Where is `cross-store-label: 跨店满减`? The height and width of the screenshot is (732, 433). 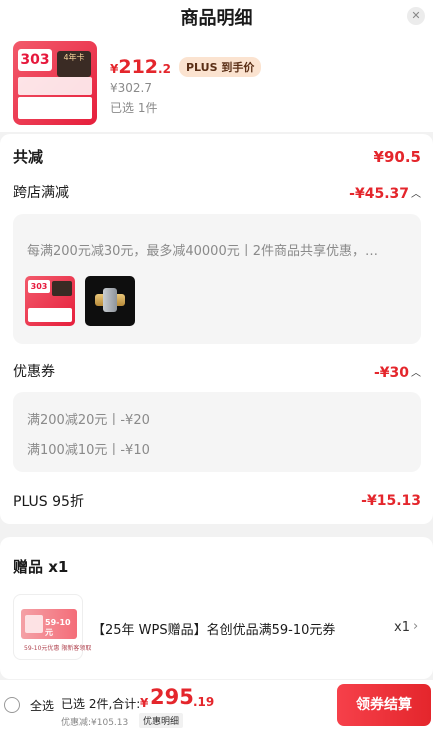 cross-store-label: 跨店满减 is located at coordinates (41, 193).